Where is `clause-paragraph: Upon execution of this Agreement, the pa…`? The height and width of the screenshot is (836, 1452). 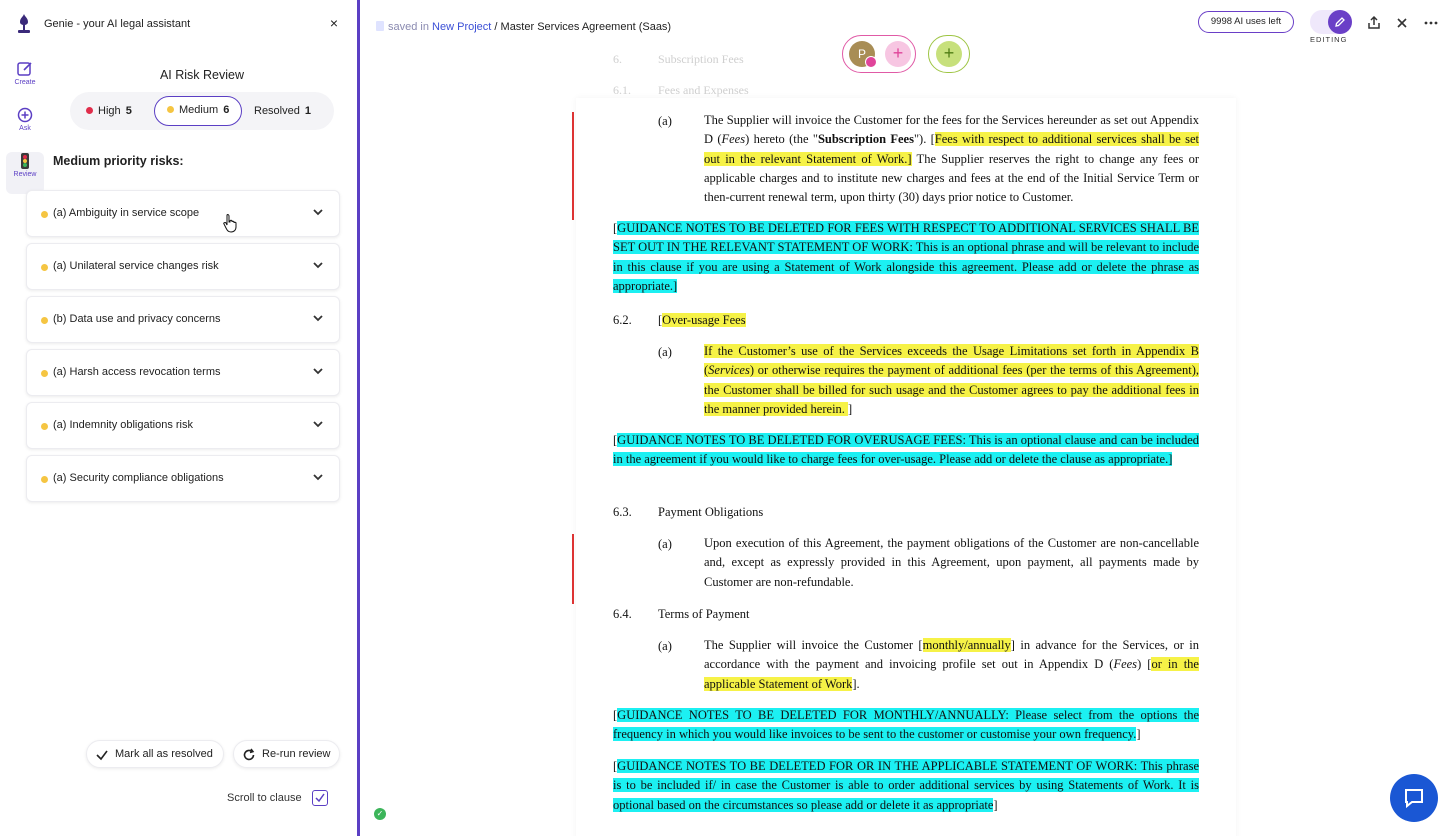
clause-paragraph: Upon execution of this Agreement, the pa… is located at coordinates (951, 563).